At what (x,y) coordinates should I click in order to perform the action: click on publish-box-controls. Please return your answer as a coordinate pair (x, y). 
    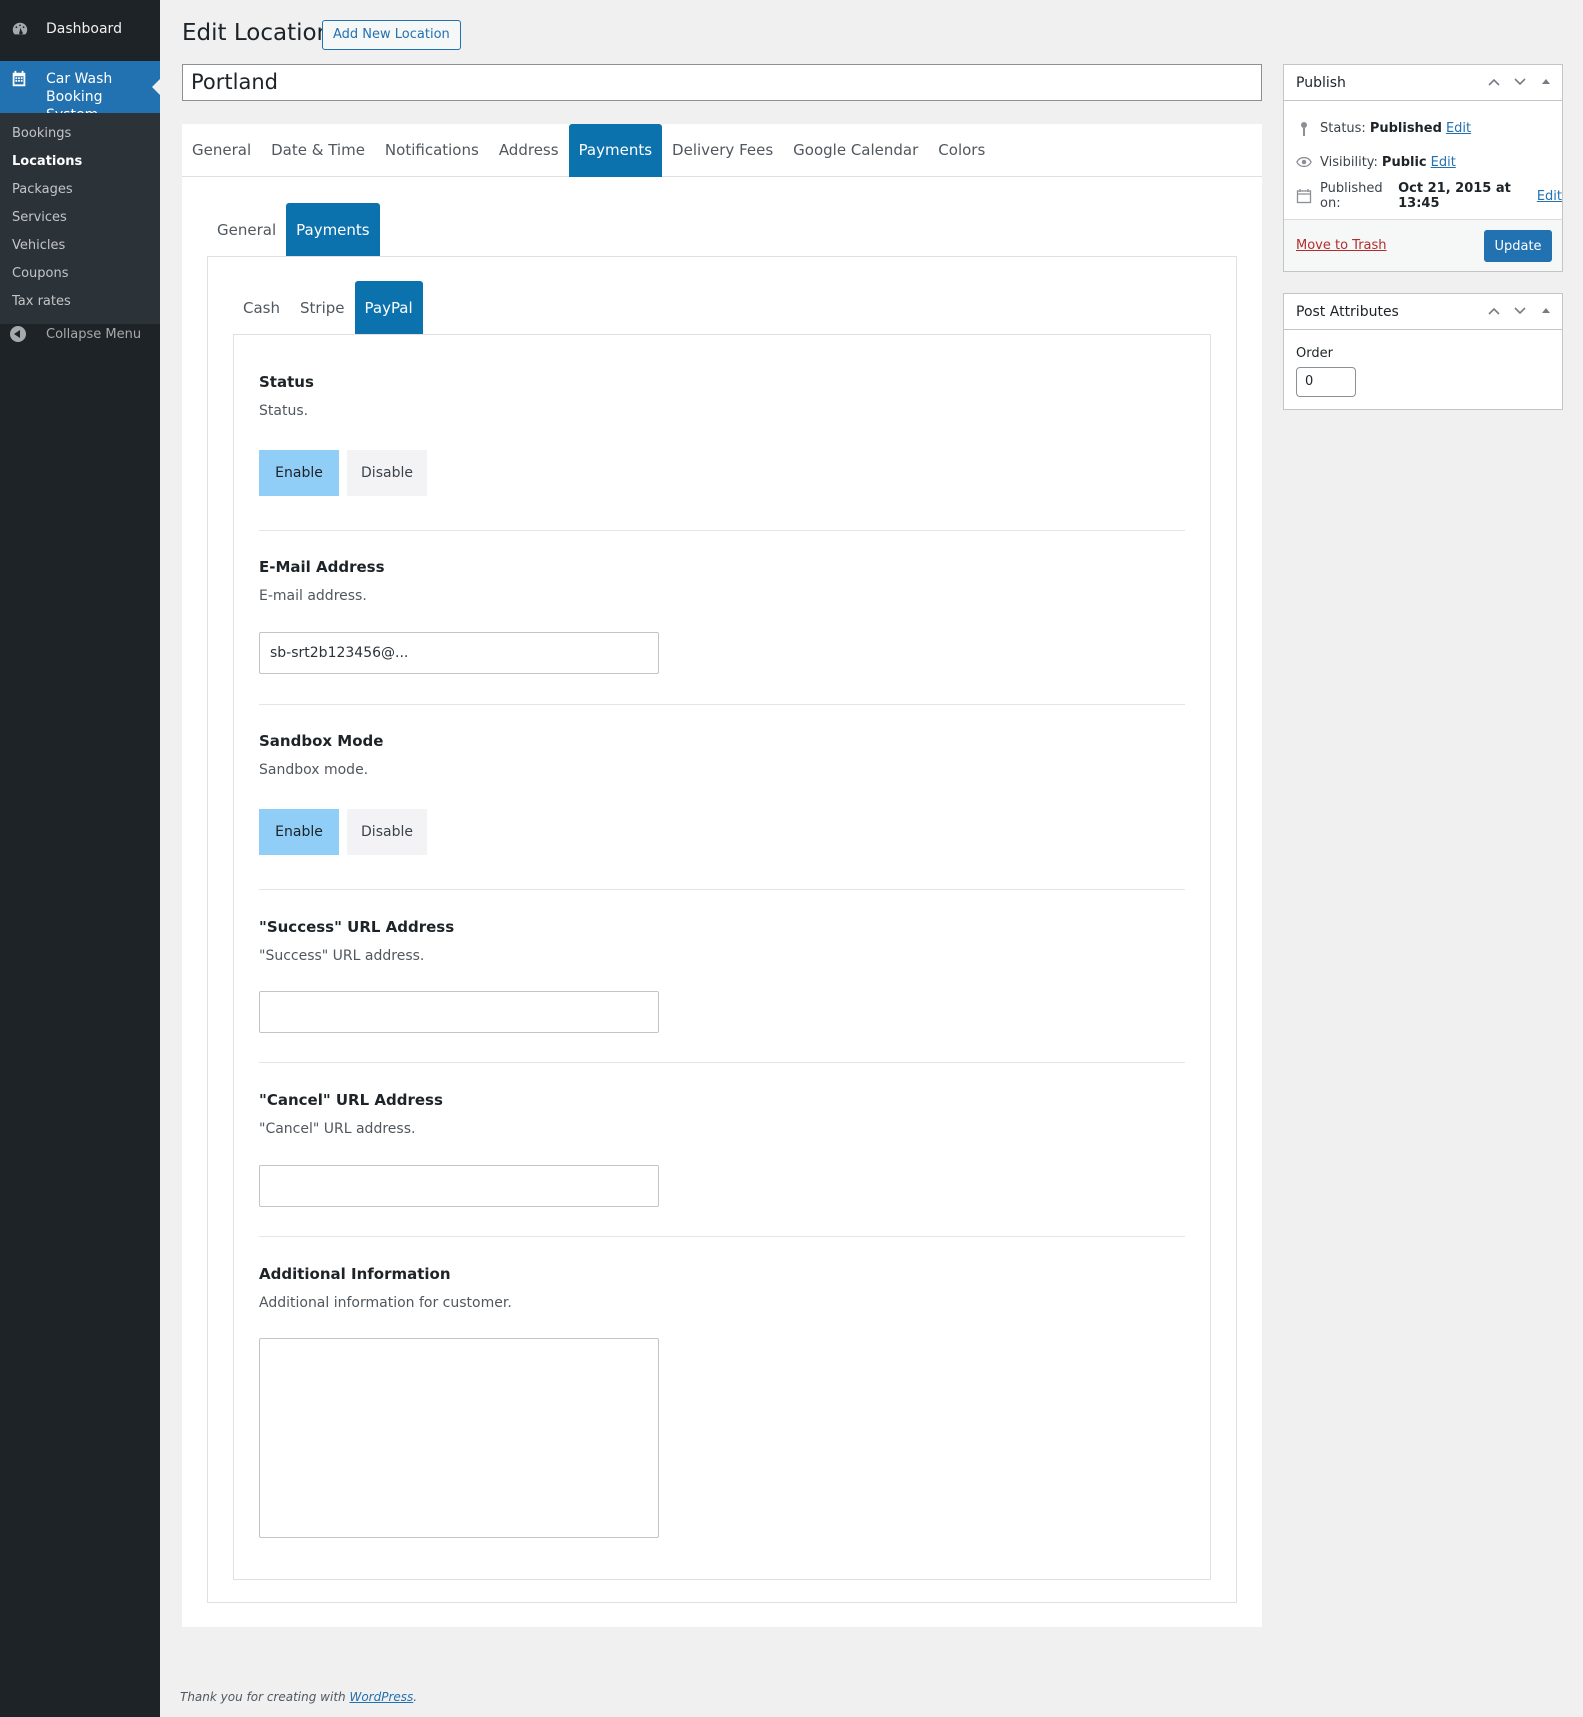
    Looking at the image, I should click on (1520, 82).